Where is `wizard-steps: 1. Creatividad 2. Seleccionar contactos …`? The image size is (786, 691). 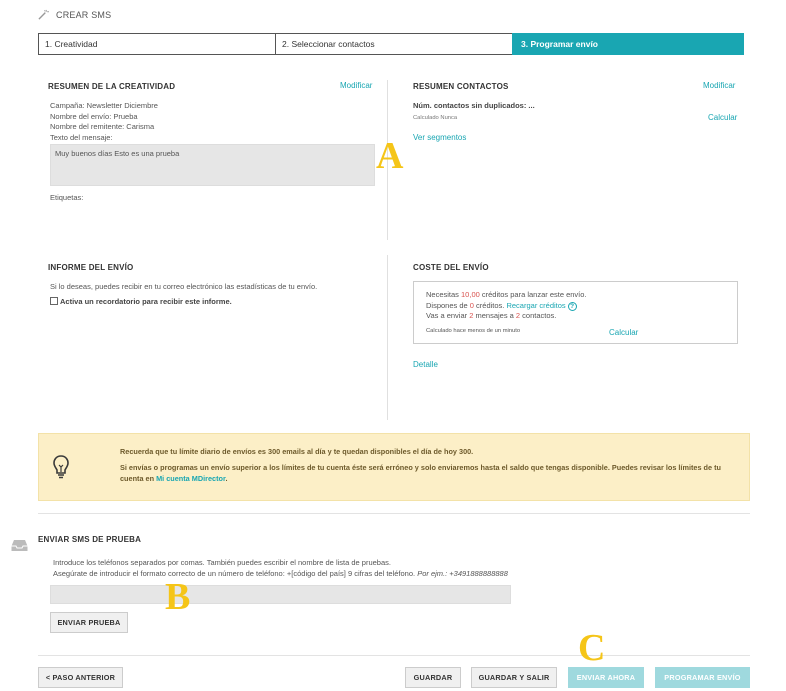 wizard-steps: 1. Creatividad 2. Seleccionar contactos … is located at coordinates (391, 44).